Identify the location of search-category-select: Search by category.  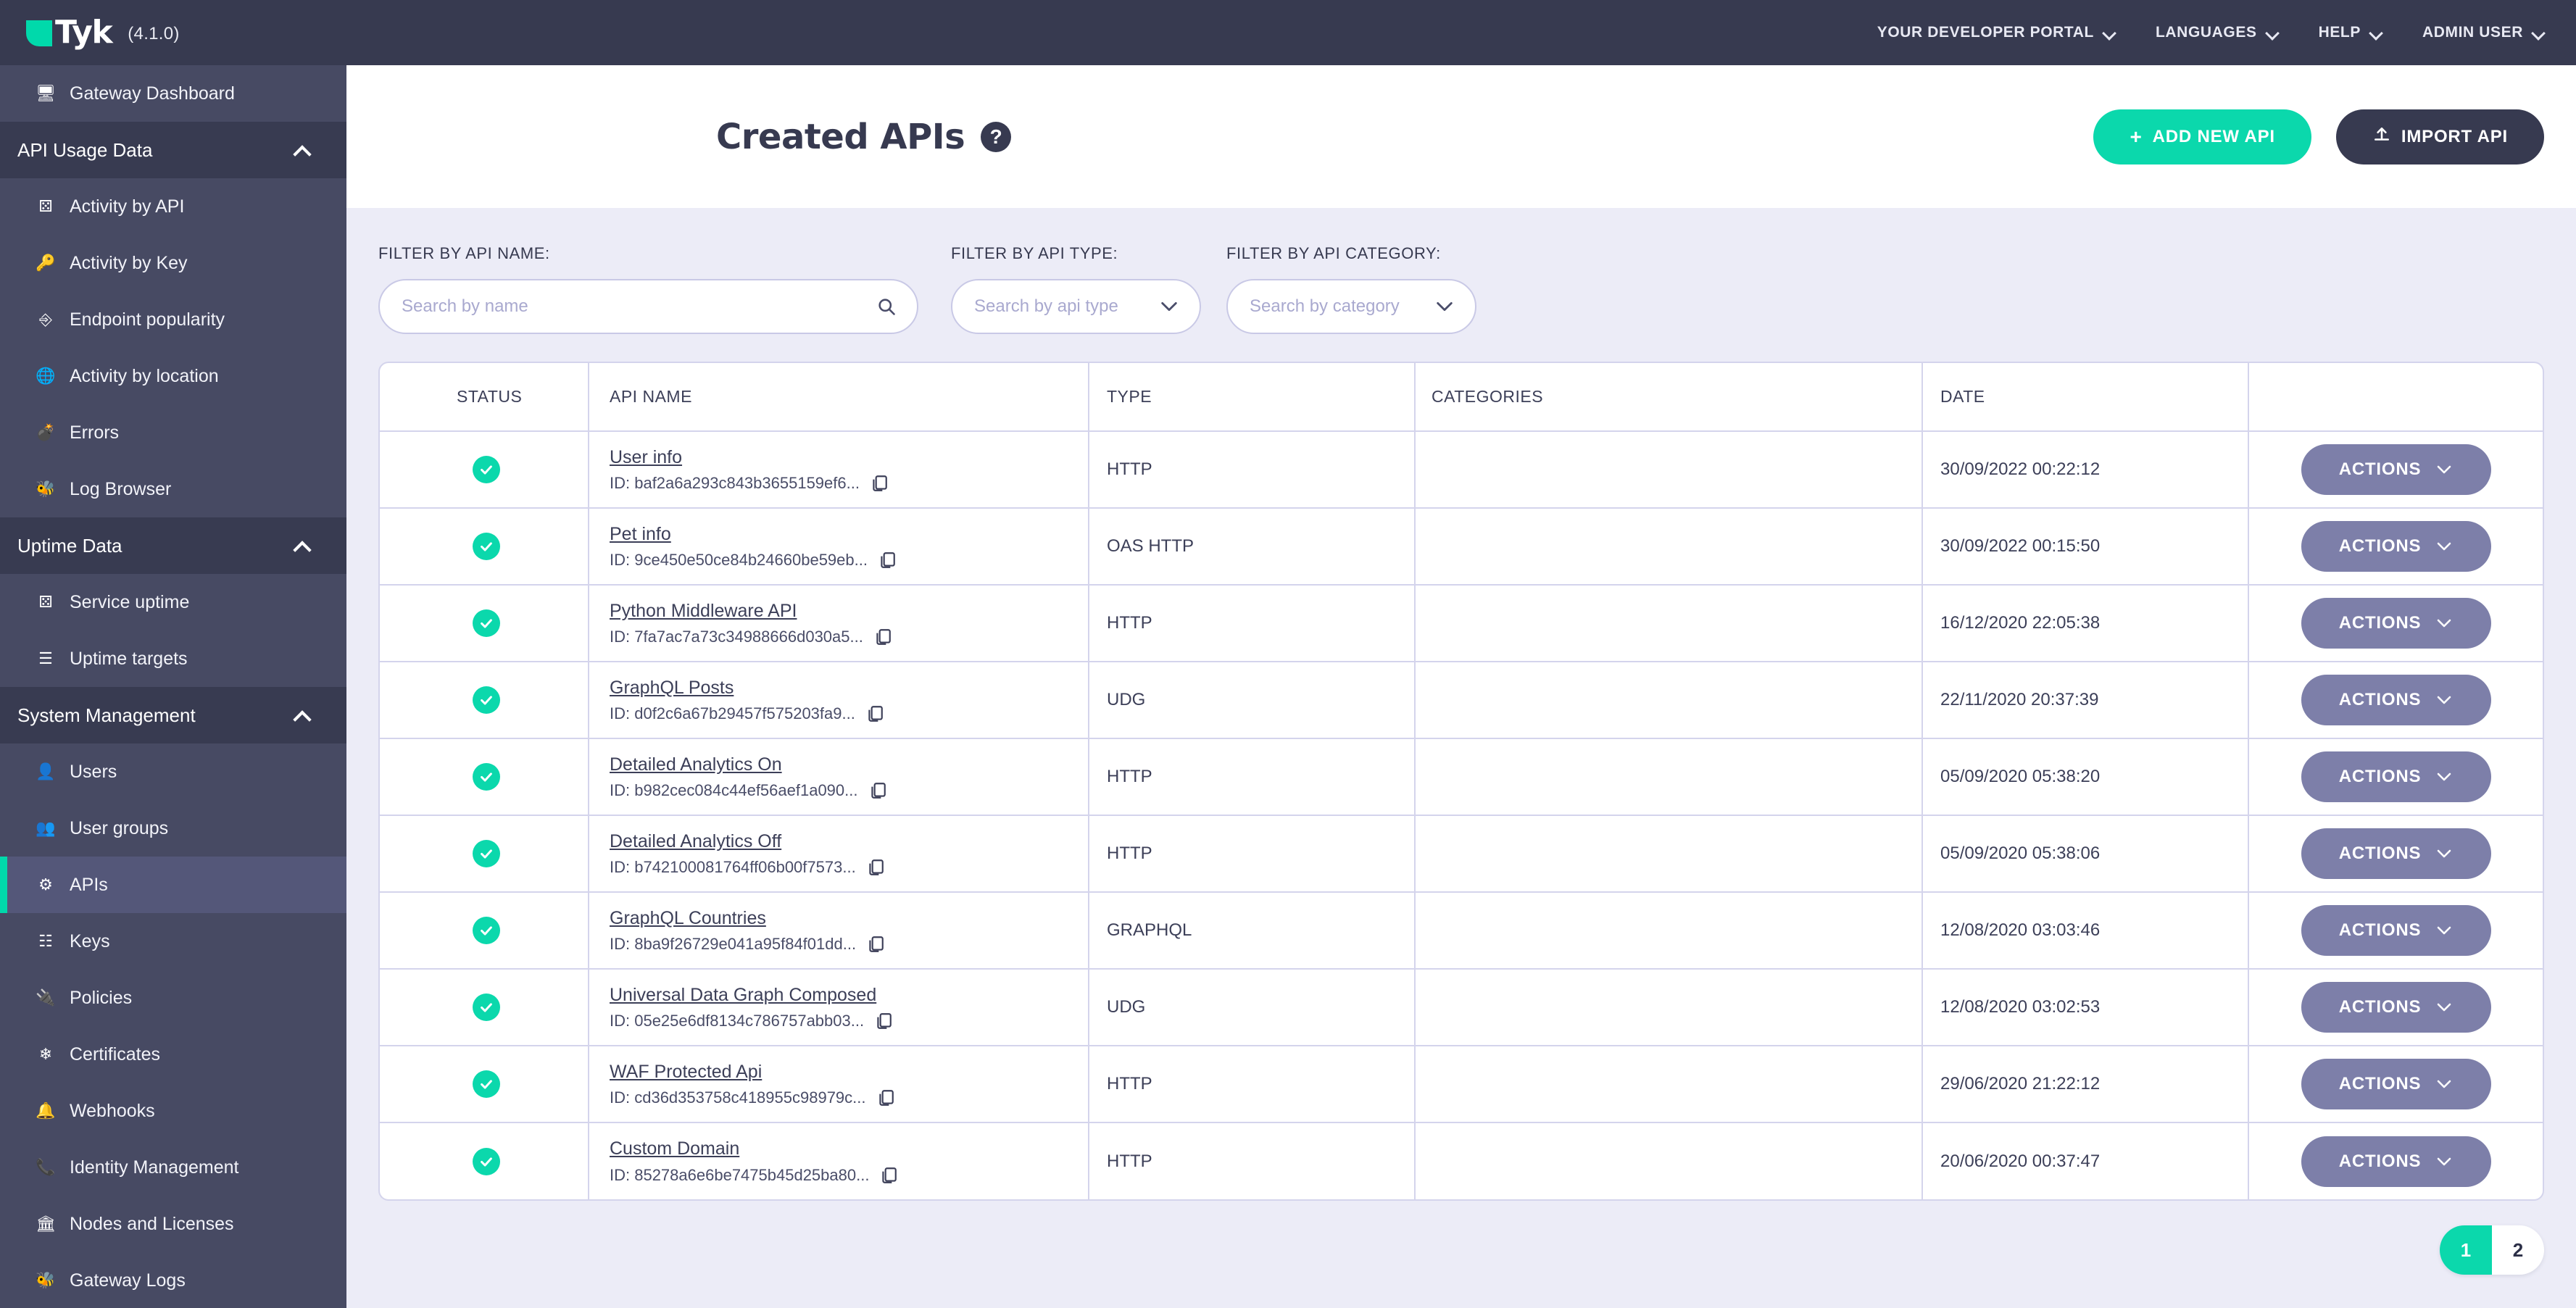
(1351, 306).